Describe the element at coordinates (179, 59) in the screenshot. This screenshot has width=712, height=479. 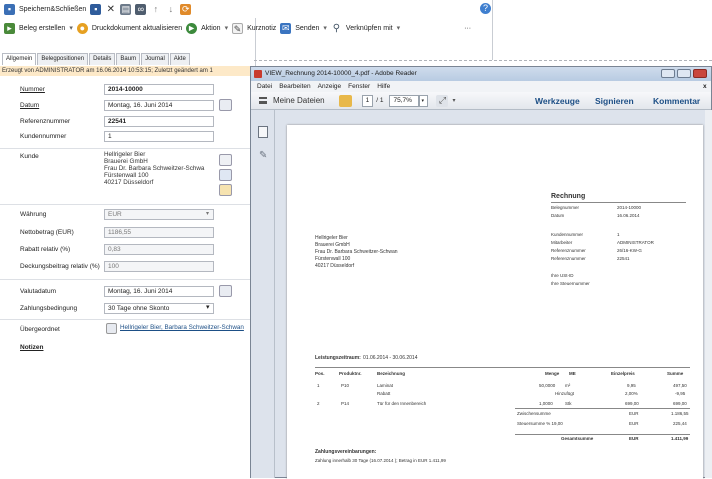
I see `tab-akte: Akte` at that location.